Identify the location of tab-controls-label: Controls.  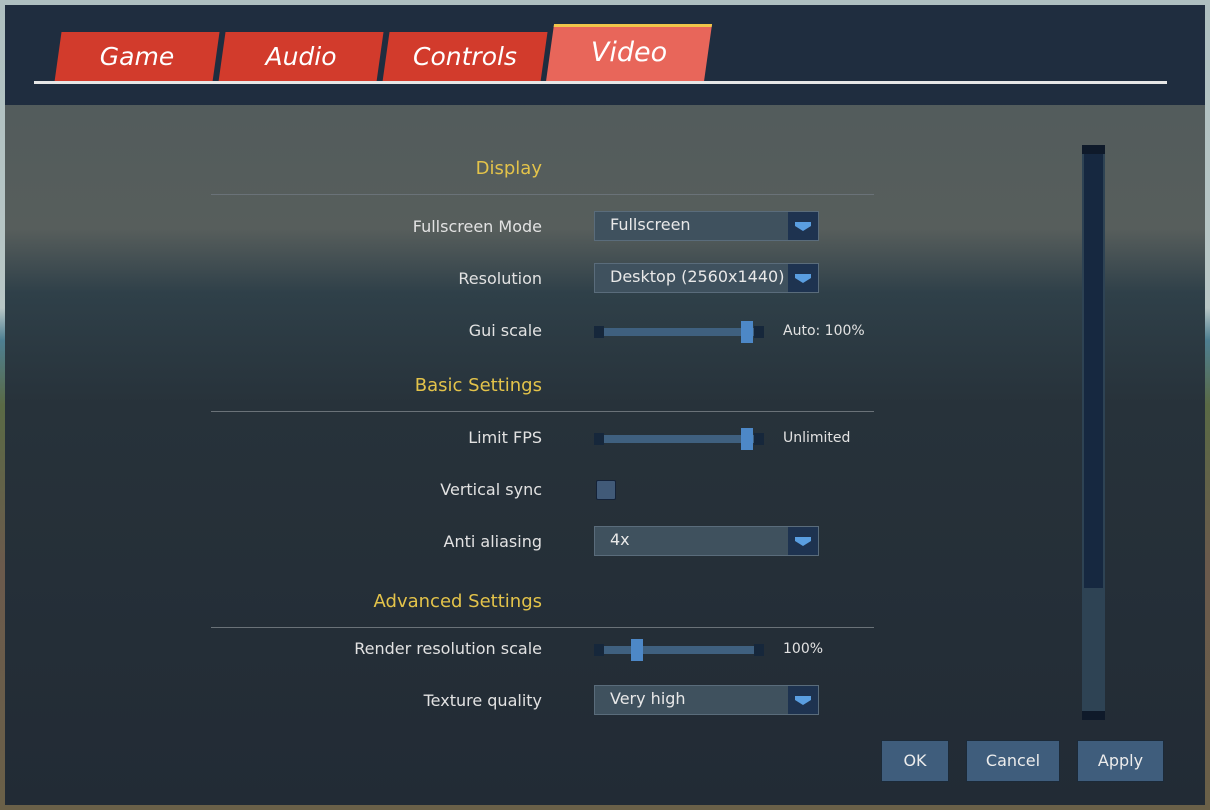
(465, 56).